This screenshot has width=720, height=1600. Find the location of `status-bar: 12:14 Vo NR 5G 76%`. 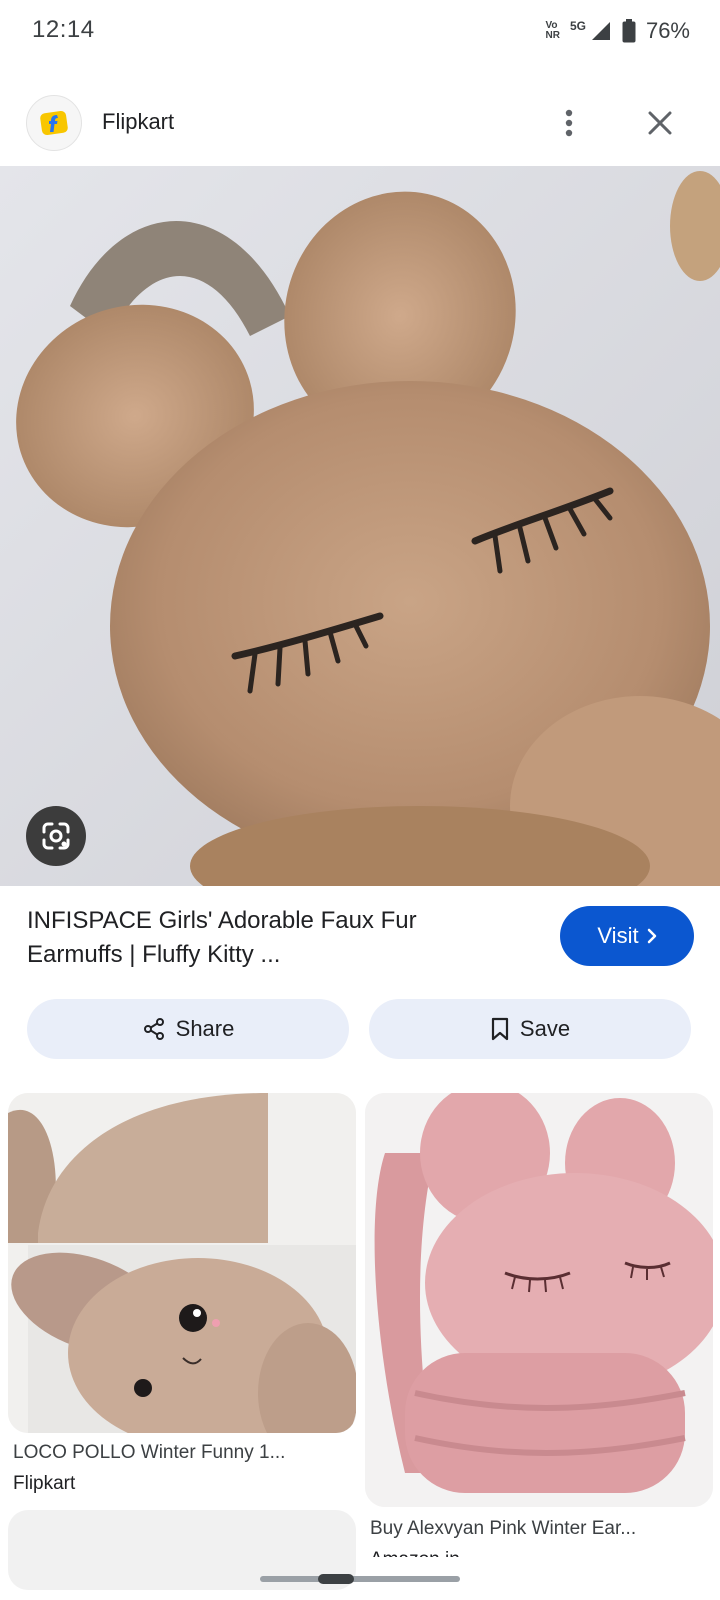

status-bar: 12:14 Vo NR 5G 76% is located at coordinates (360, 31).